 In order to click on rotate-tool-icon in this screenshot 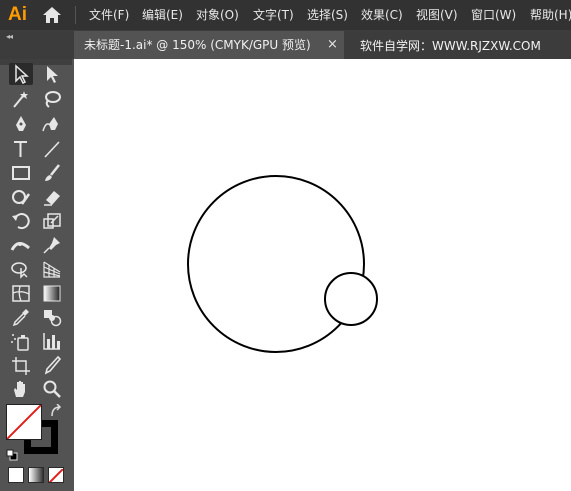, I will do `click(21, 221)`.